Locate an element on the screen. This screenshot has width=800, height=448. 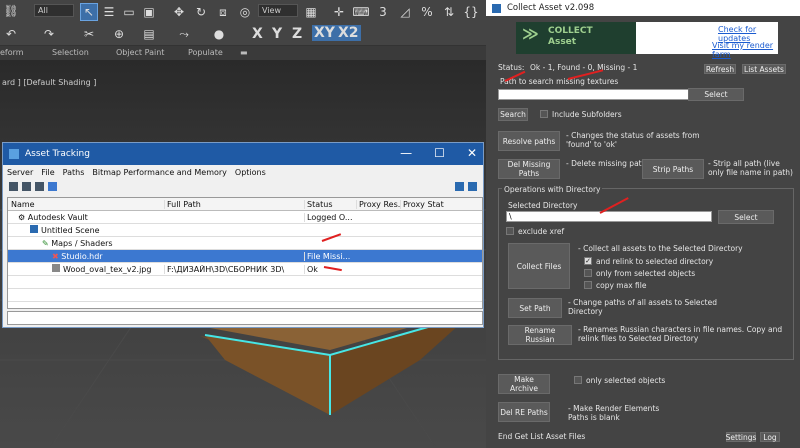
refresh-button: Refresh is located at coordinates (720, 69).